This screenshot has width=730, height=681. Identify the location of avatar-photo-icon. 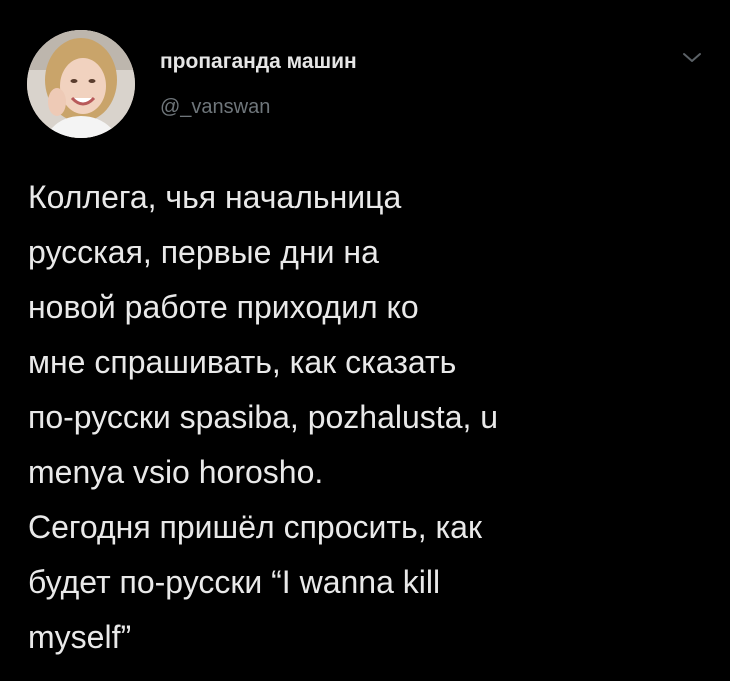
(81, 84).